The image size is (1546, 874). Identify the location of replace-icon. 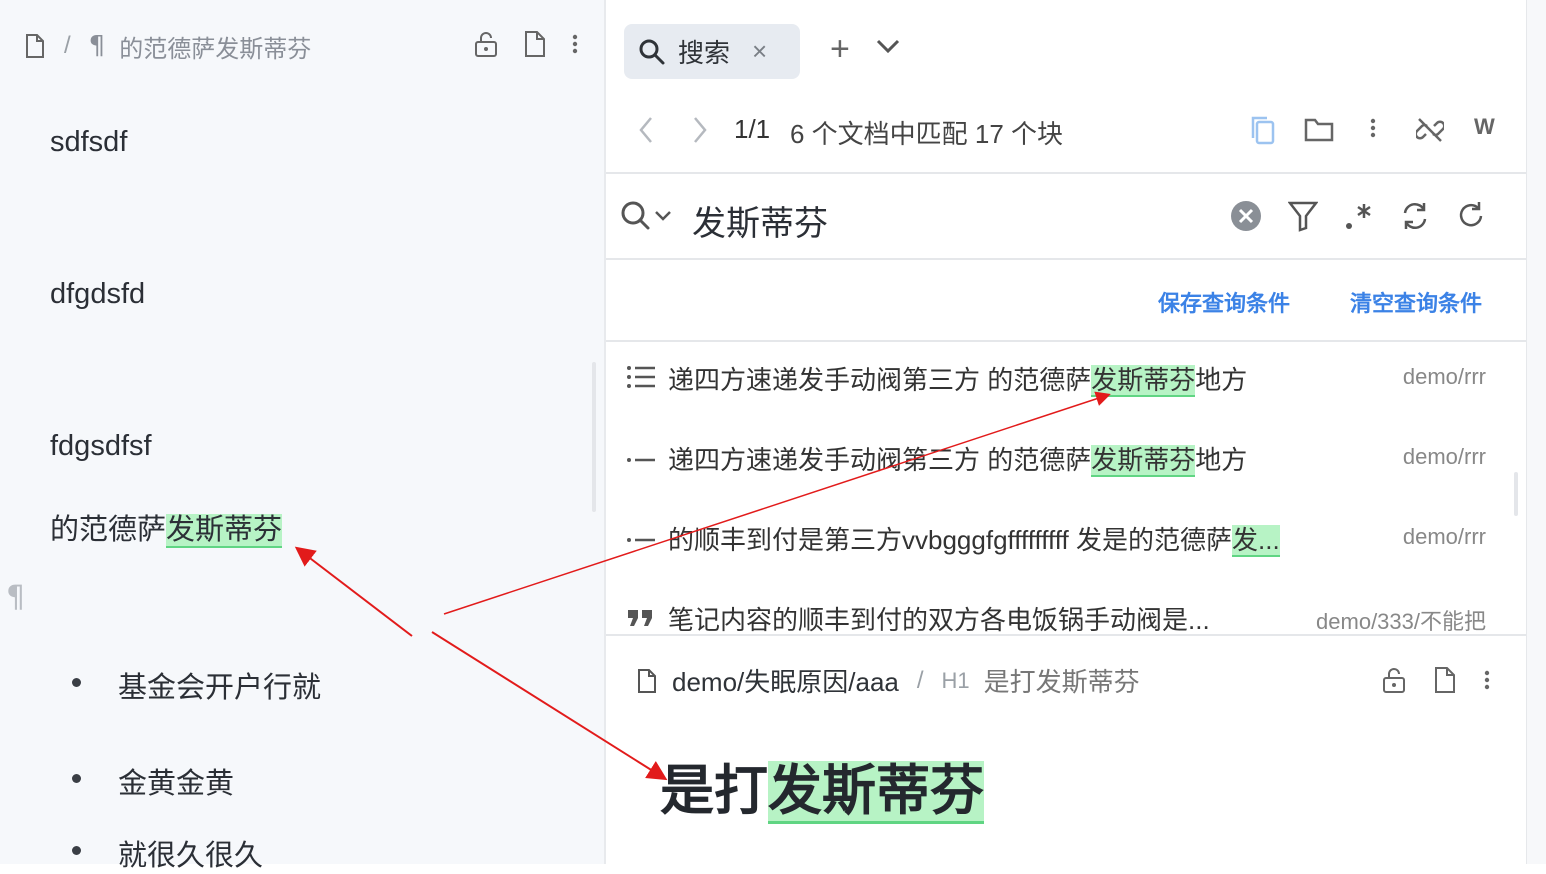
(1415, 216).